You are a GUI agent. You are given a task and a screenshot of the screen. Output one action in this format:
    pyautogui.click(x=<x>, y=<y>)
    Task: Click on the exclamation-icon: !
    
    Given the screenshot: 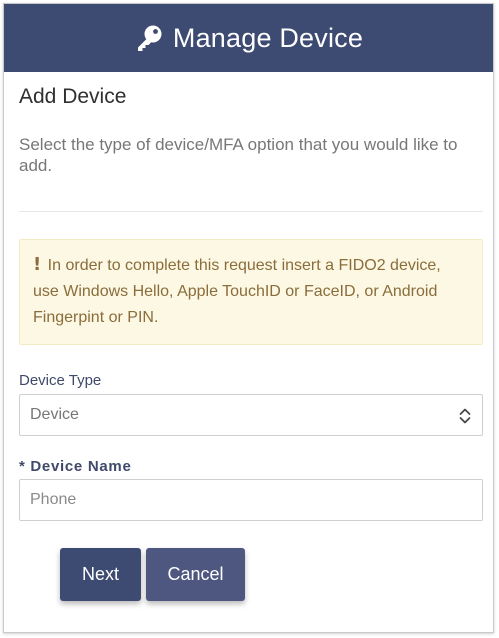 What is the action you would take?
    pyautogui.click(x=37, y=264)
    